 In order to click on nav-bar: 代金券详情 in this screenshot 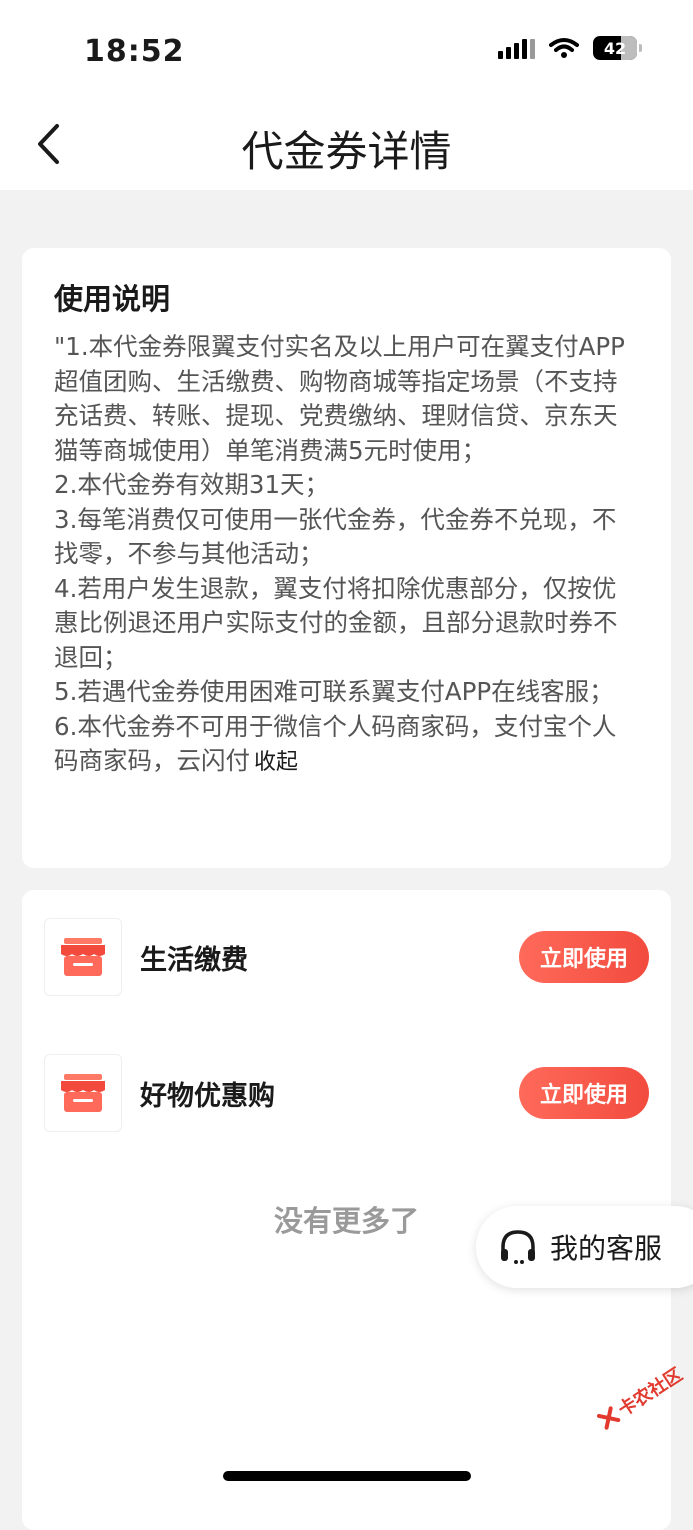, I will do `click(346, 145)`.